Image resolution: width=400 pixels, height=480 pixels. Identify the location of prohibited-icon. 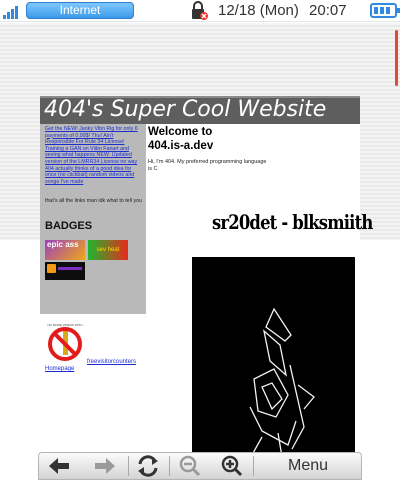
(65, 343).